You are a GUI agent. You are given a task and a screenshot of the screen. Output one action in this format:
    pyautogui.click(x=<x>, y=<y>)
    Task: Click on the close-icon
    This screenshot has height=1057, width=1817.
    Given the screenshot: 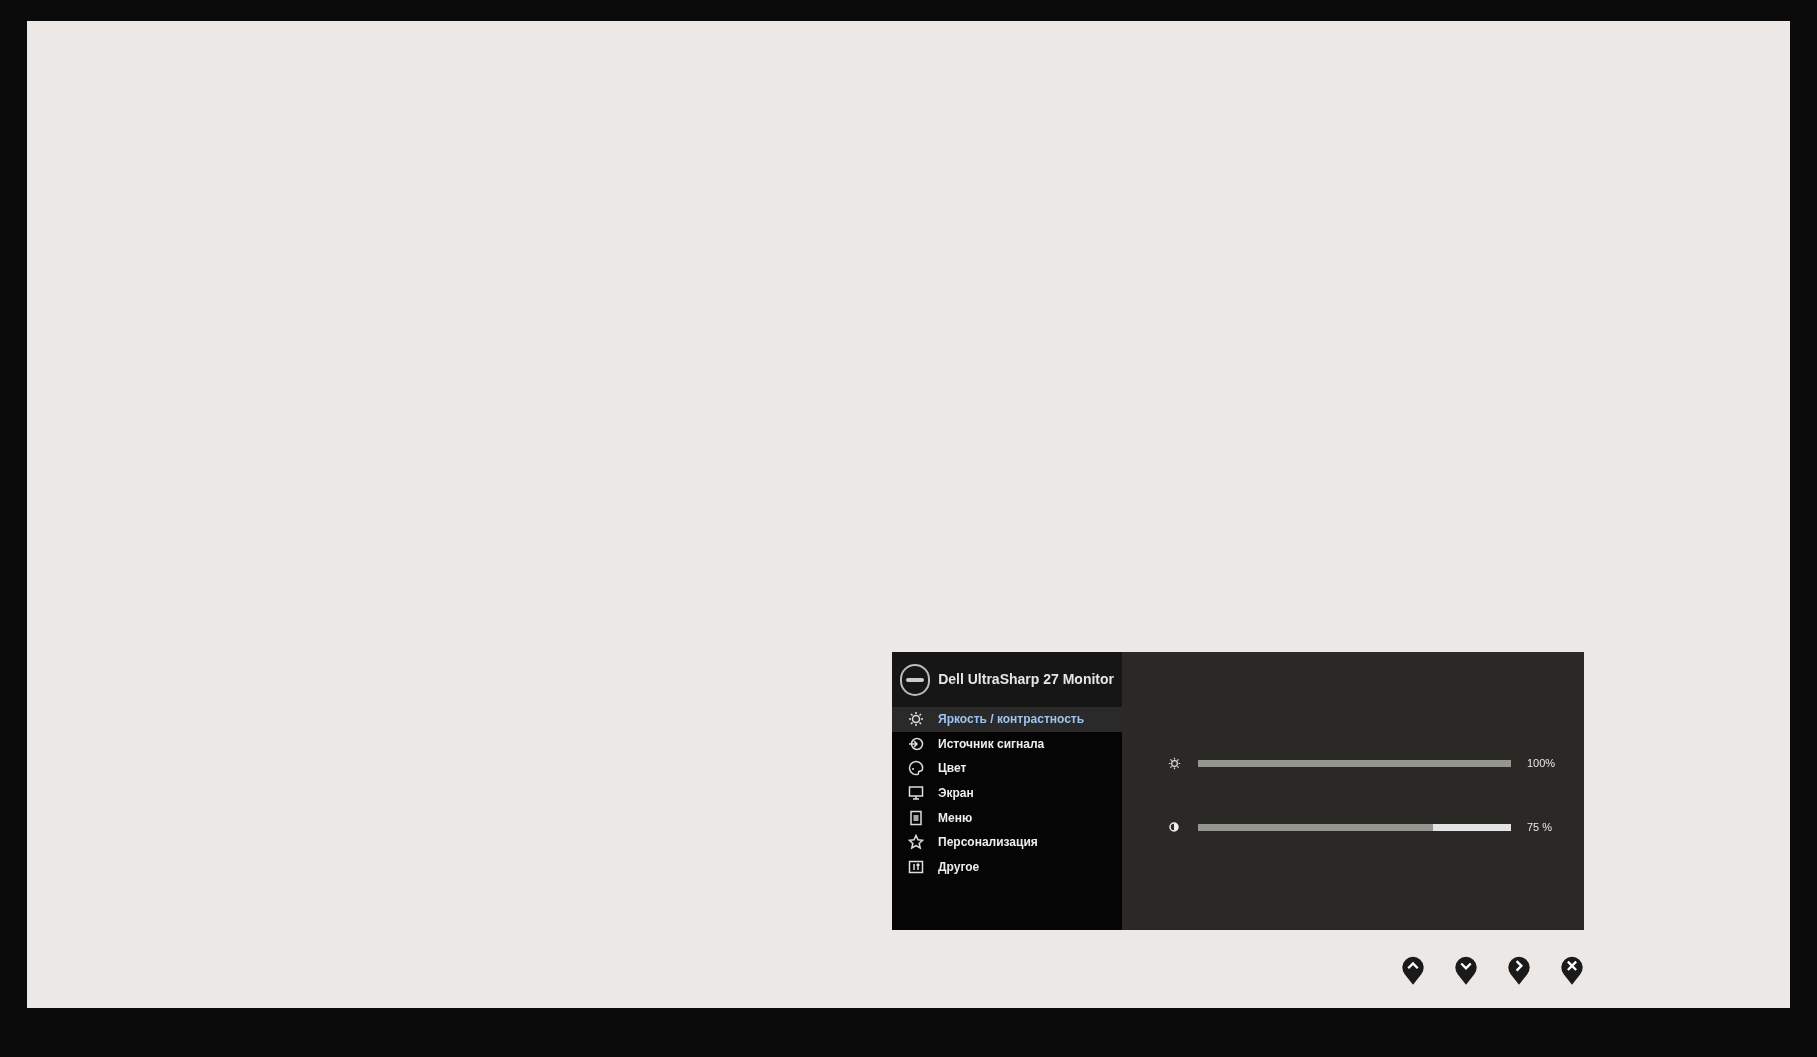 What is the action you would take?
    pyautogui.click(x=1572, y=970)
    